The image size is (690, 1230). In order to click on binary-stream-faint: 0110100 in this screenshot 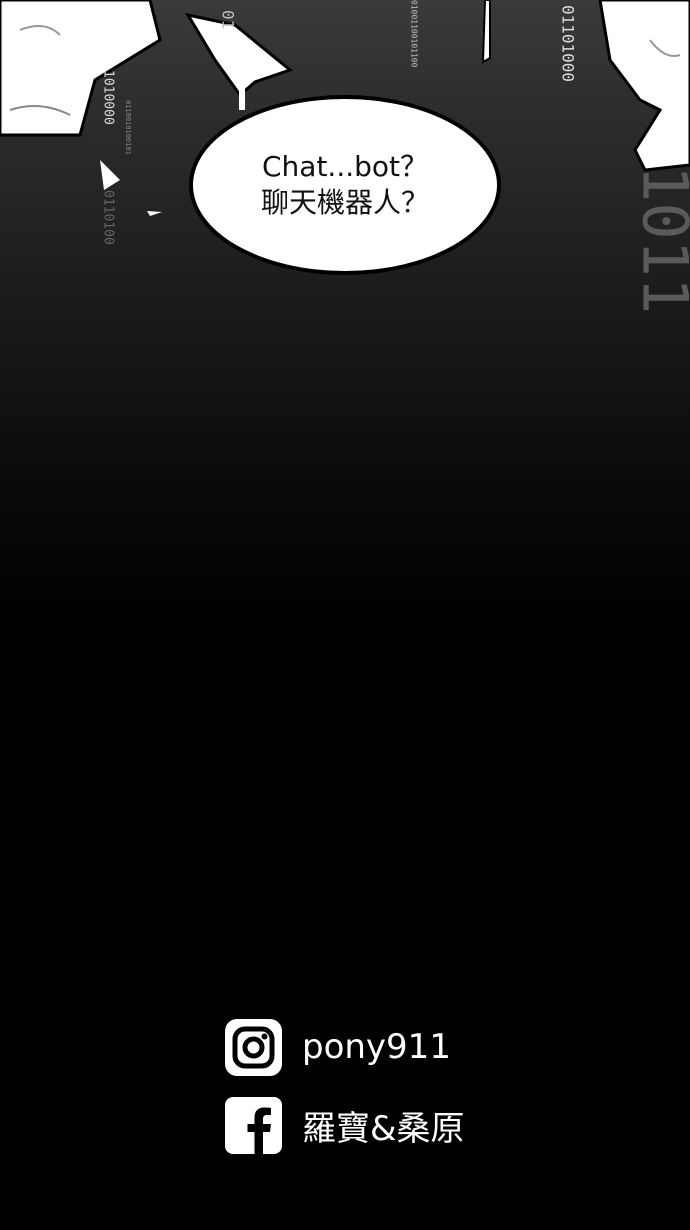, I will do `click(108, 217)`.